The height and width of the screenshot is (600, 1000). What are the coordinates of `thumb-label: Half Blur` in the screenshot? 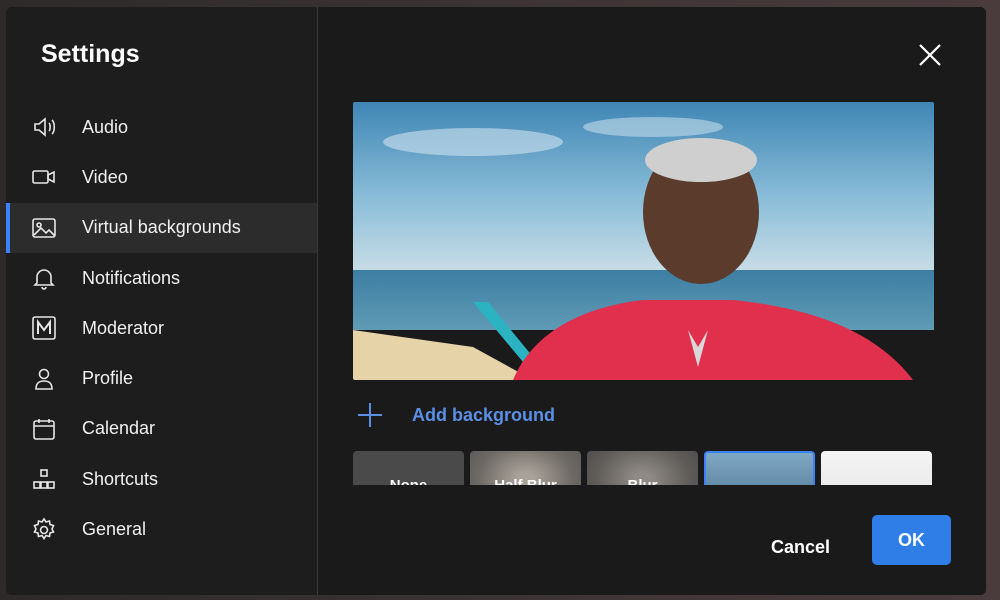 It's located at (525, 481).